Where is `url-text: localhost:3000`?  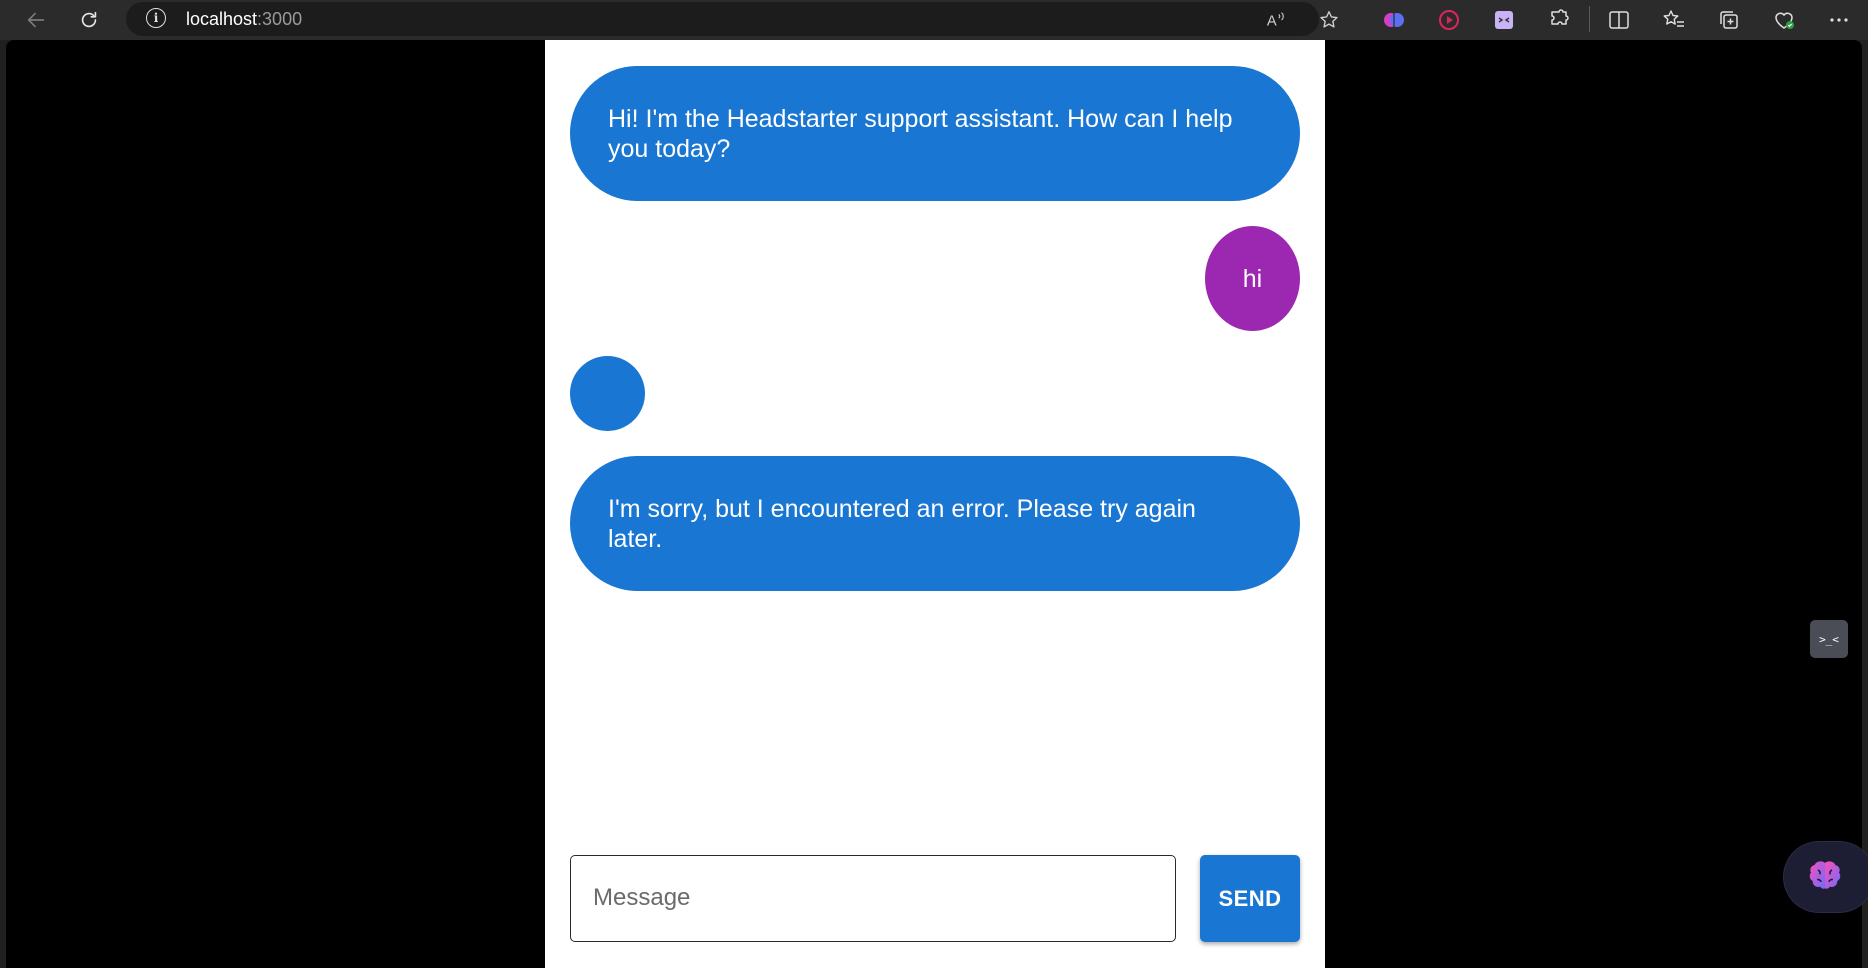
url-text: localhost:3000 is located at coordinates (244, 19).